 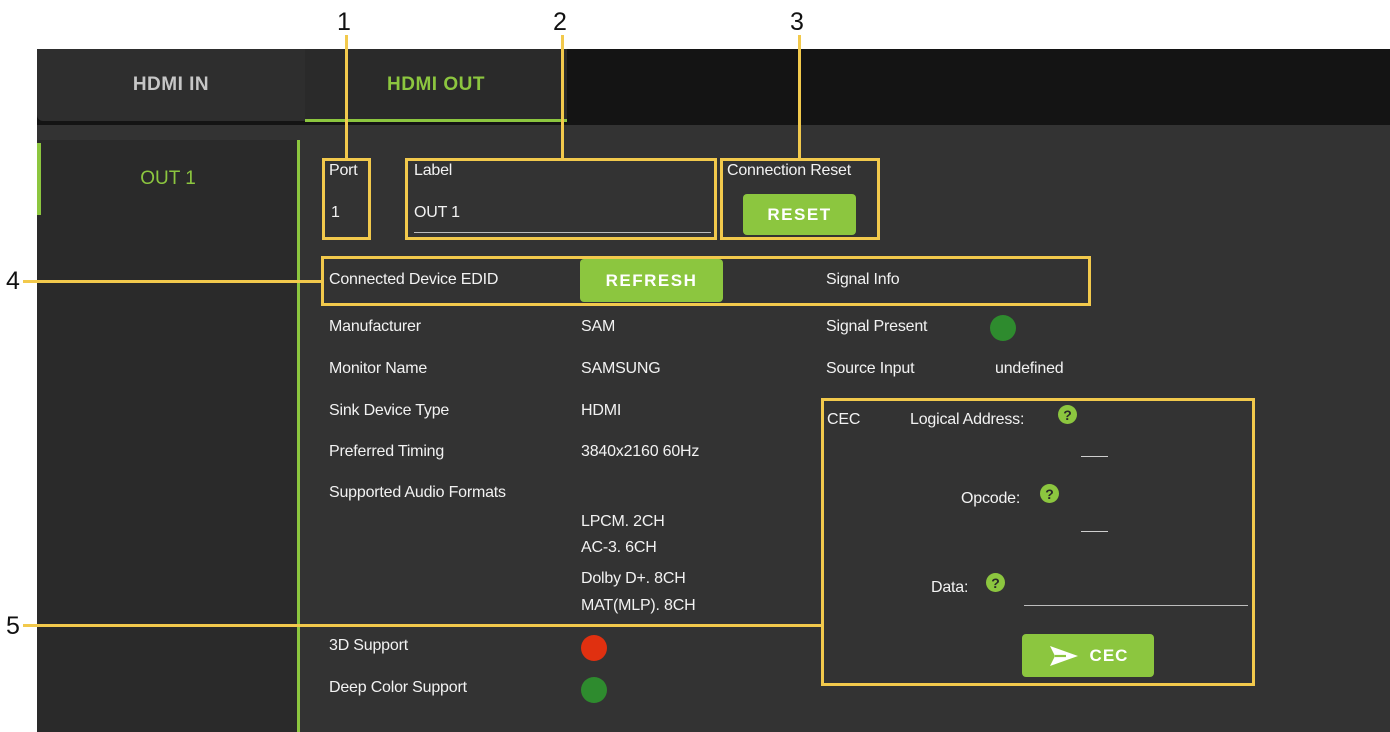 I want to click on data-label: Data:, so click(x=950, y=587).